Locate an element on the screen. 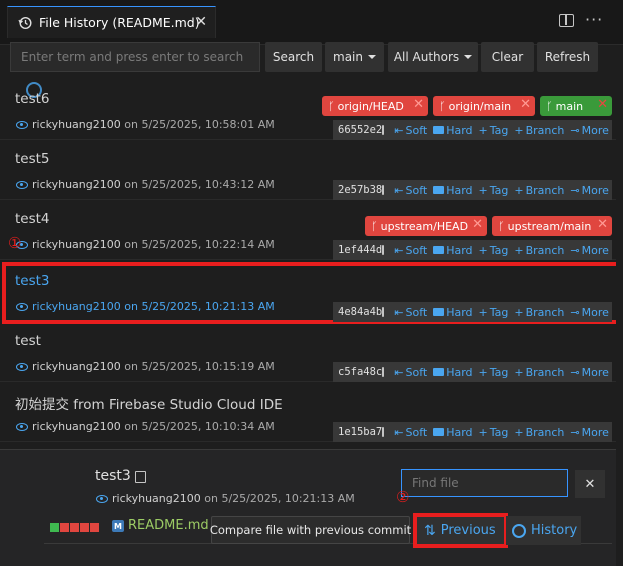 The height and width of the screenshot is (566, 623). split-editor-icon is located at coordinates (566, 20).